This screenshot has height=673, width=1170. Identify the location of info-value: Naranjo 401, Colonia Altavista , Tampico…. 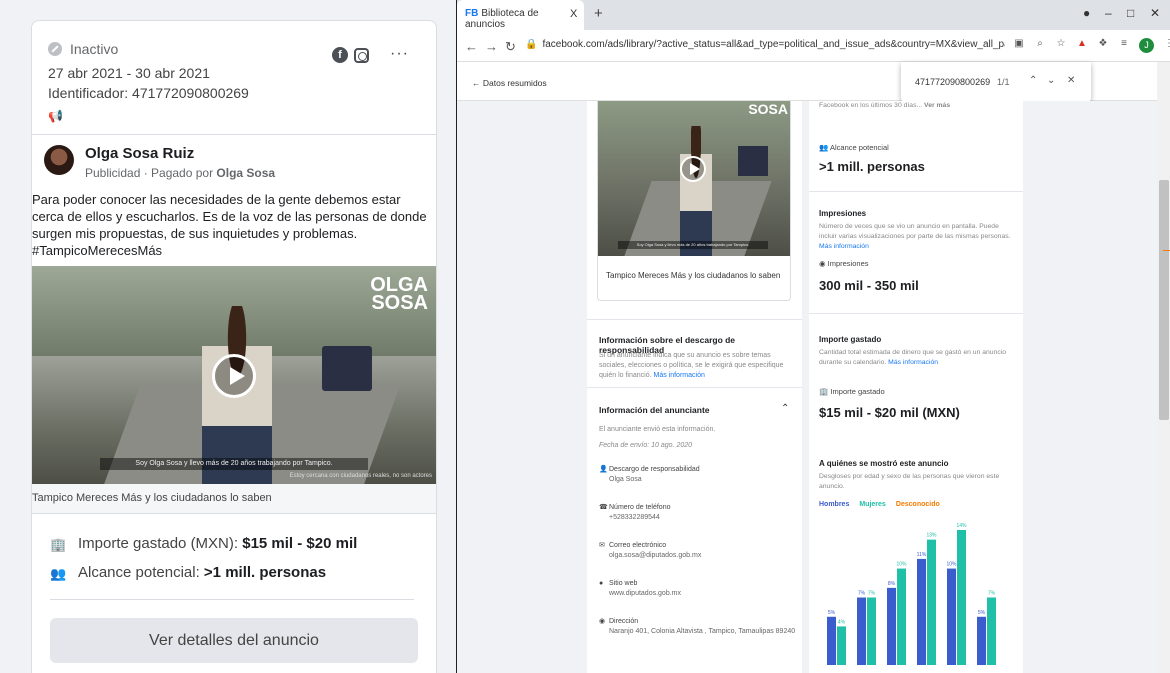
(702, 631).